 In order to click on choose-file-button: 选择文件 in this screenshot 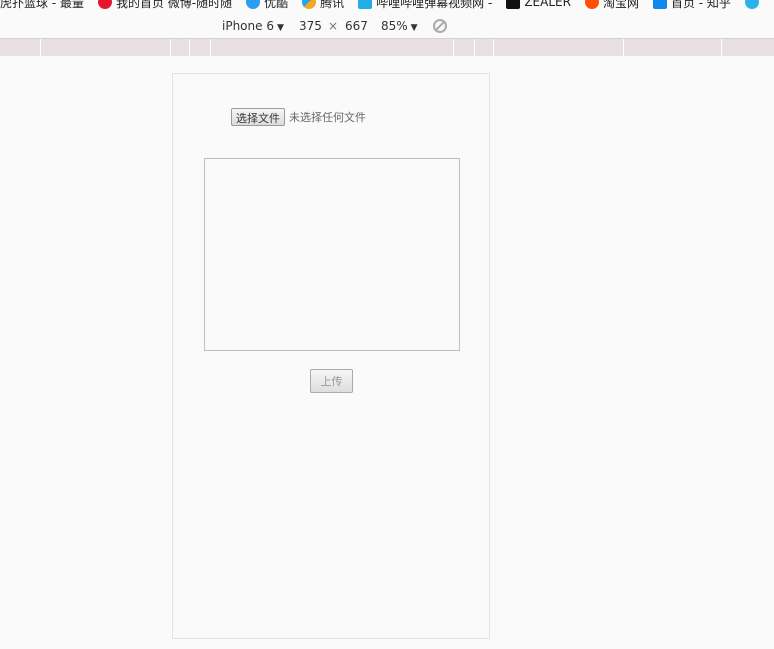, I will do `click(258, 117)`.